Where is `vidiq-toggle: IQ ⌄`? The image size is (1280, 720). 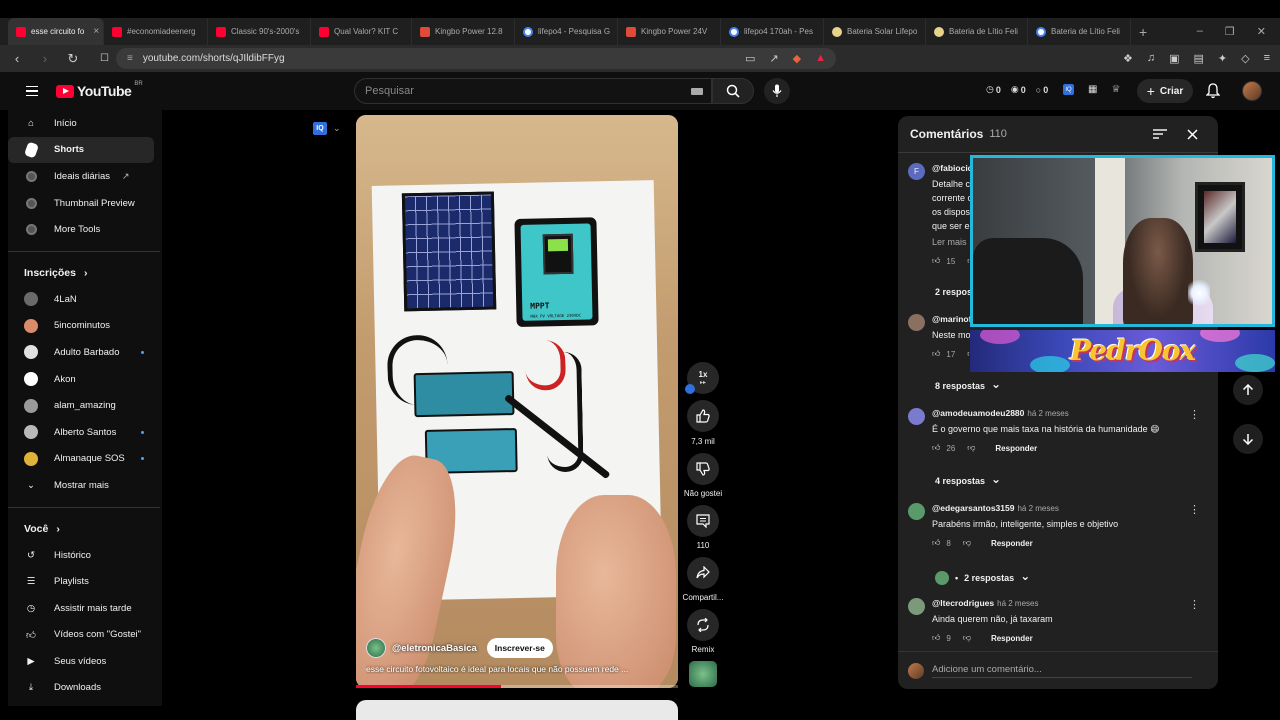 vidiq-toggle: IQ ⌄ is located at coordinates (327, 128).